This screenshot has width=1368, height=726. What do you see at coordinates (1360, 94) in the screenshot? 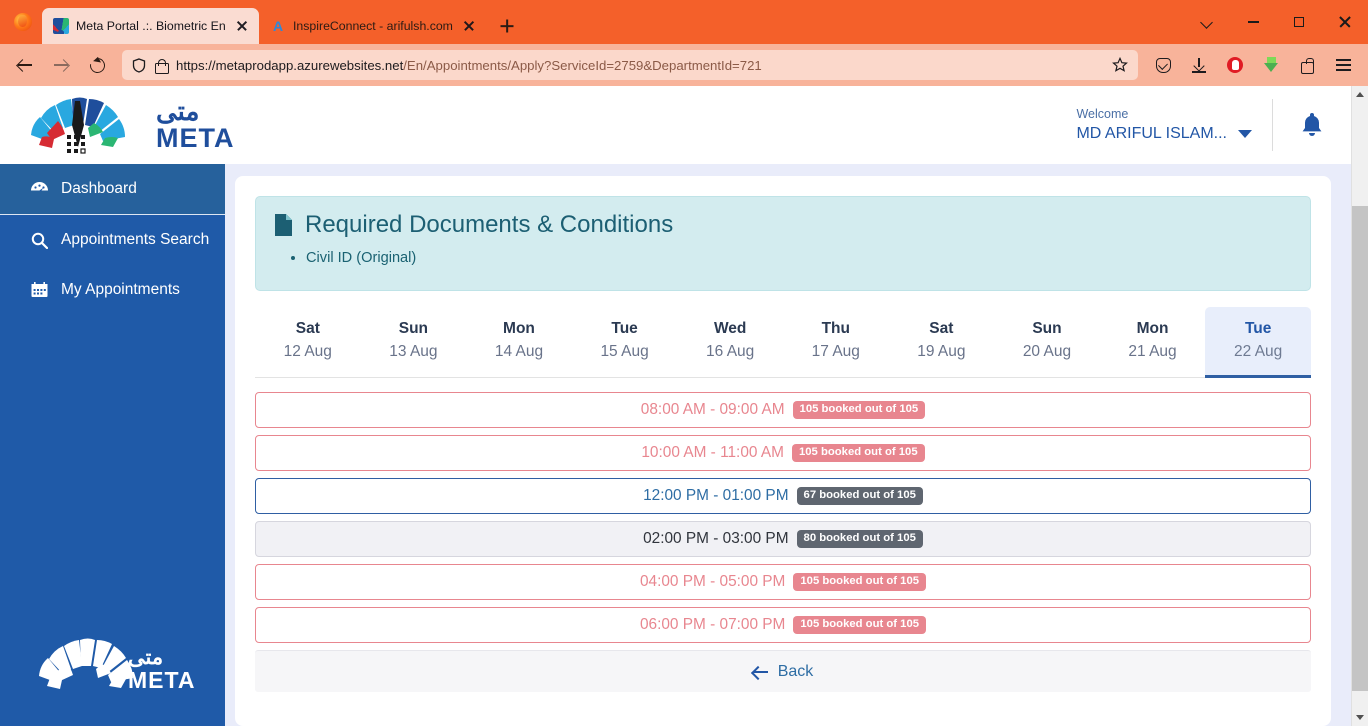
I see `scrollbar-up-arrow-icon` at bounding box center [1360, 94].